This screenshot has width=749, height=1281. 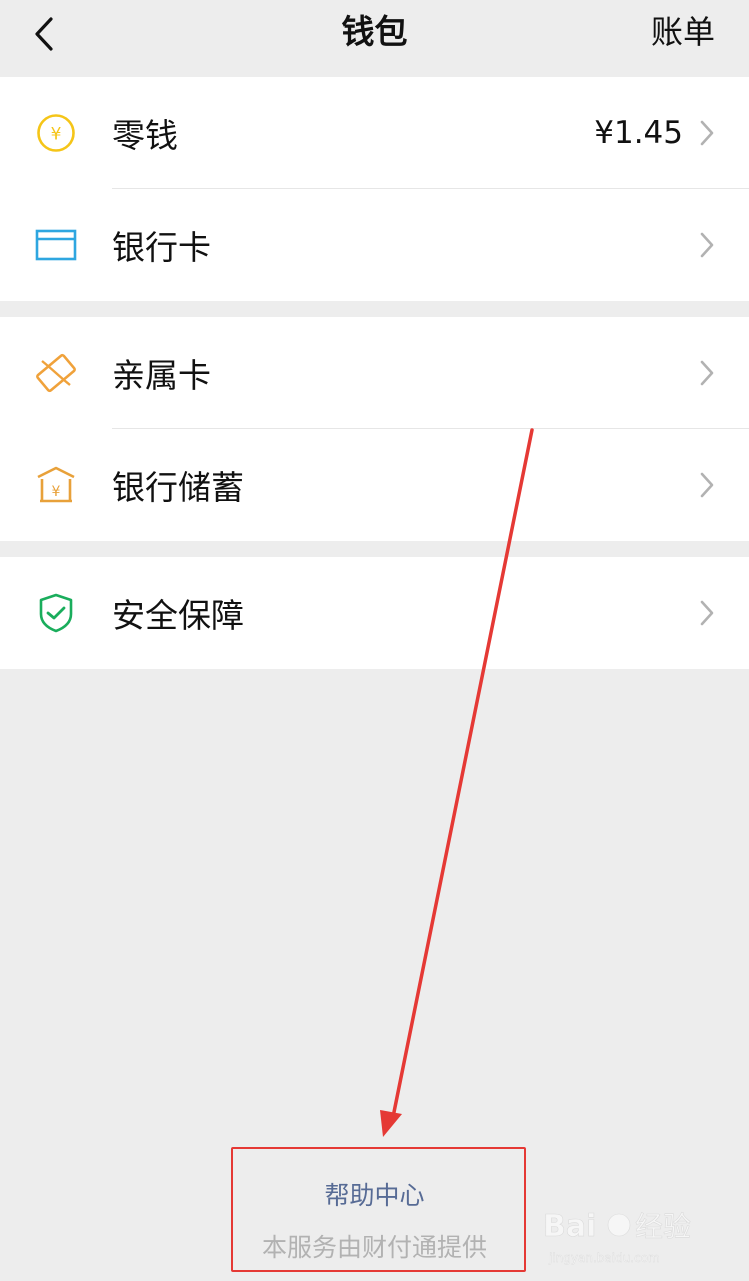 I want to click on bill-button: 账单, so click(x=683, y=32).